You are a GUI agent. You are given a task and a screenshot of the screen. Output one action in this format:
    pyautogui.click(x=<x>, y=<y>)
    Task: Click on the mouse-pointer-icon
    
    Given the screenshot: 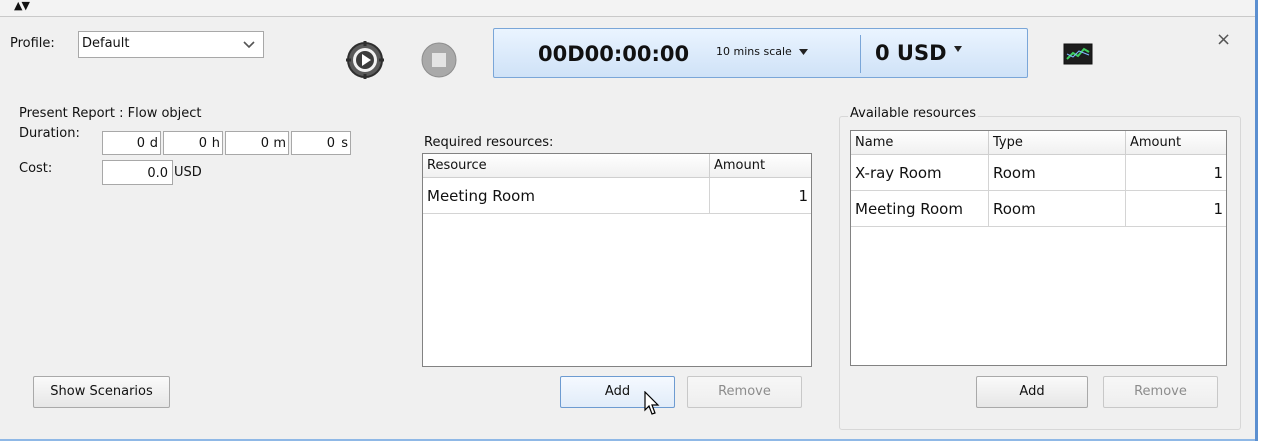 What is the action you would take?
    pyautogui.click(x=652, y=403)
    